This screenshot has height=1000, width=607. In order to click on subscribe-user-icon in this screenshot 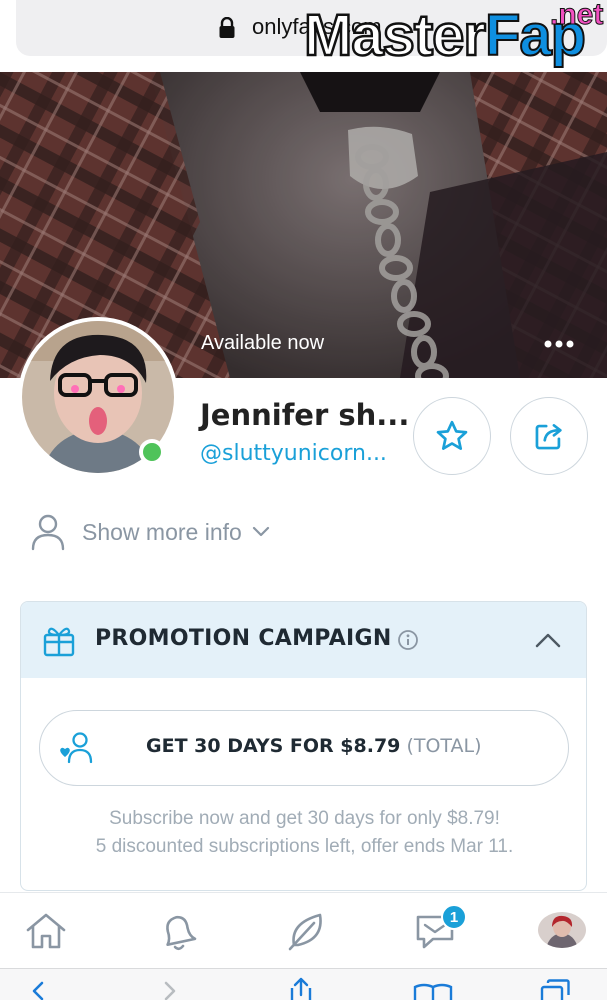, I will do `click(76, 748)`.